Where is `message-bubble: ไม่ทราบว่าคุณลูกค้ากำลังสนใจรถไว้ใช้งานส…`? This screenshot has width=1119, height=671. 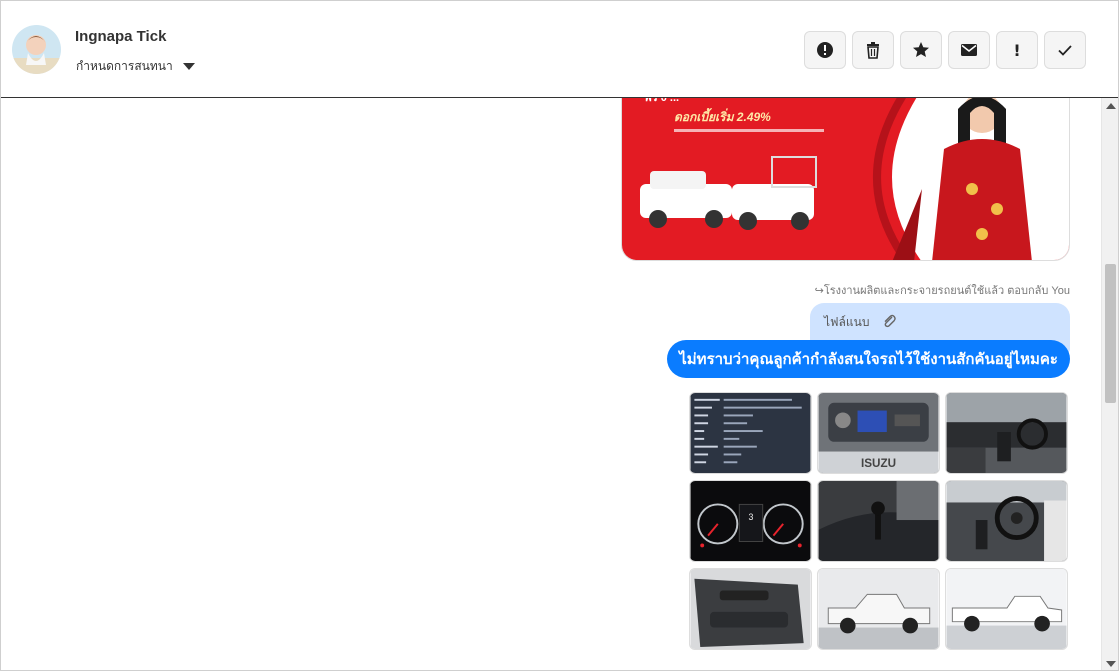
message-bubble: ไม่ทราบว่าคุณลูกค้ากำลังสนใจรถไว้ใช้งานส… is located at coordinates (868, 359).